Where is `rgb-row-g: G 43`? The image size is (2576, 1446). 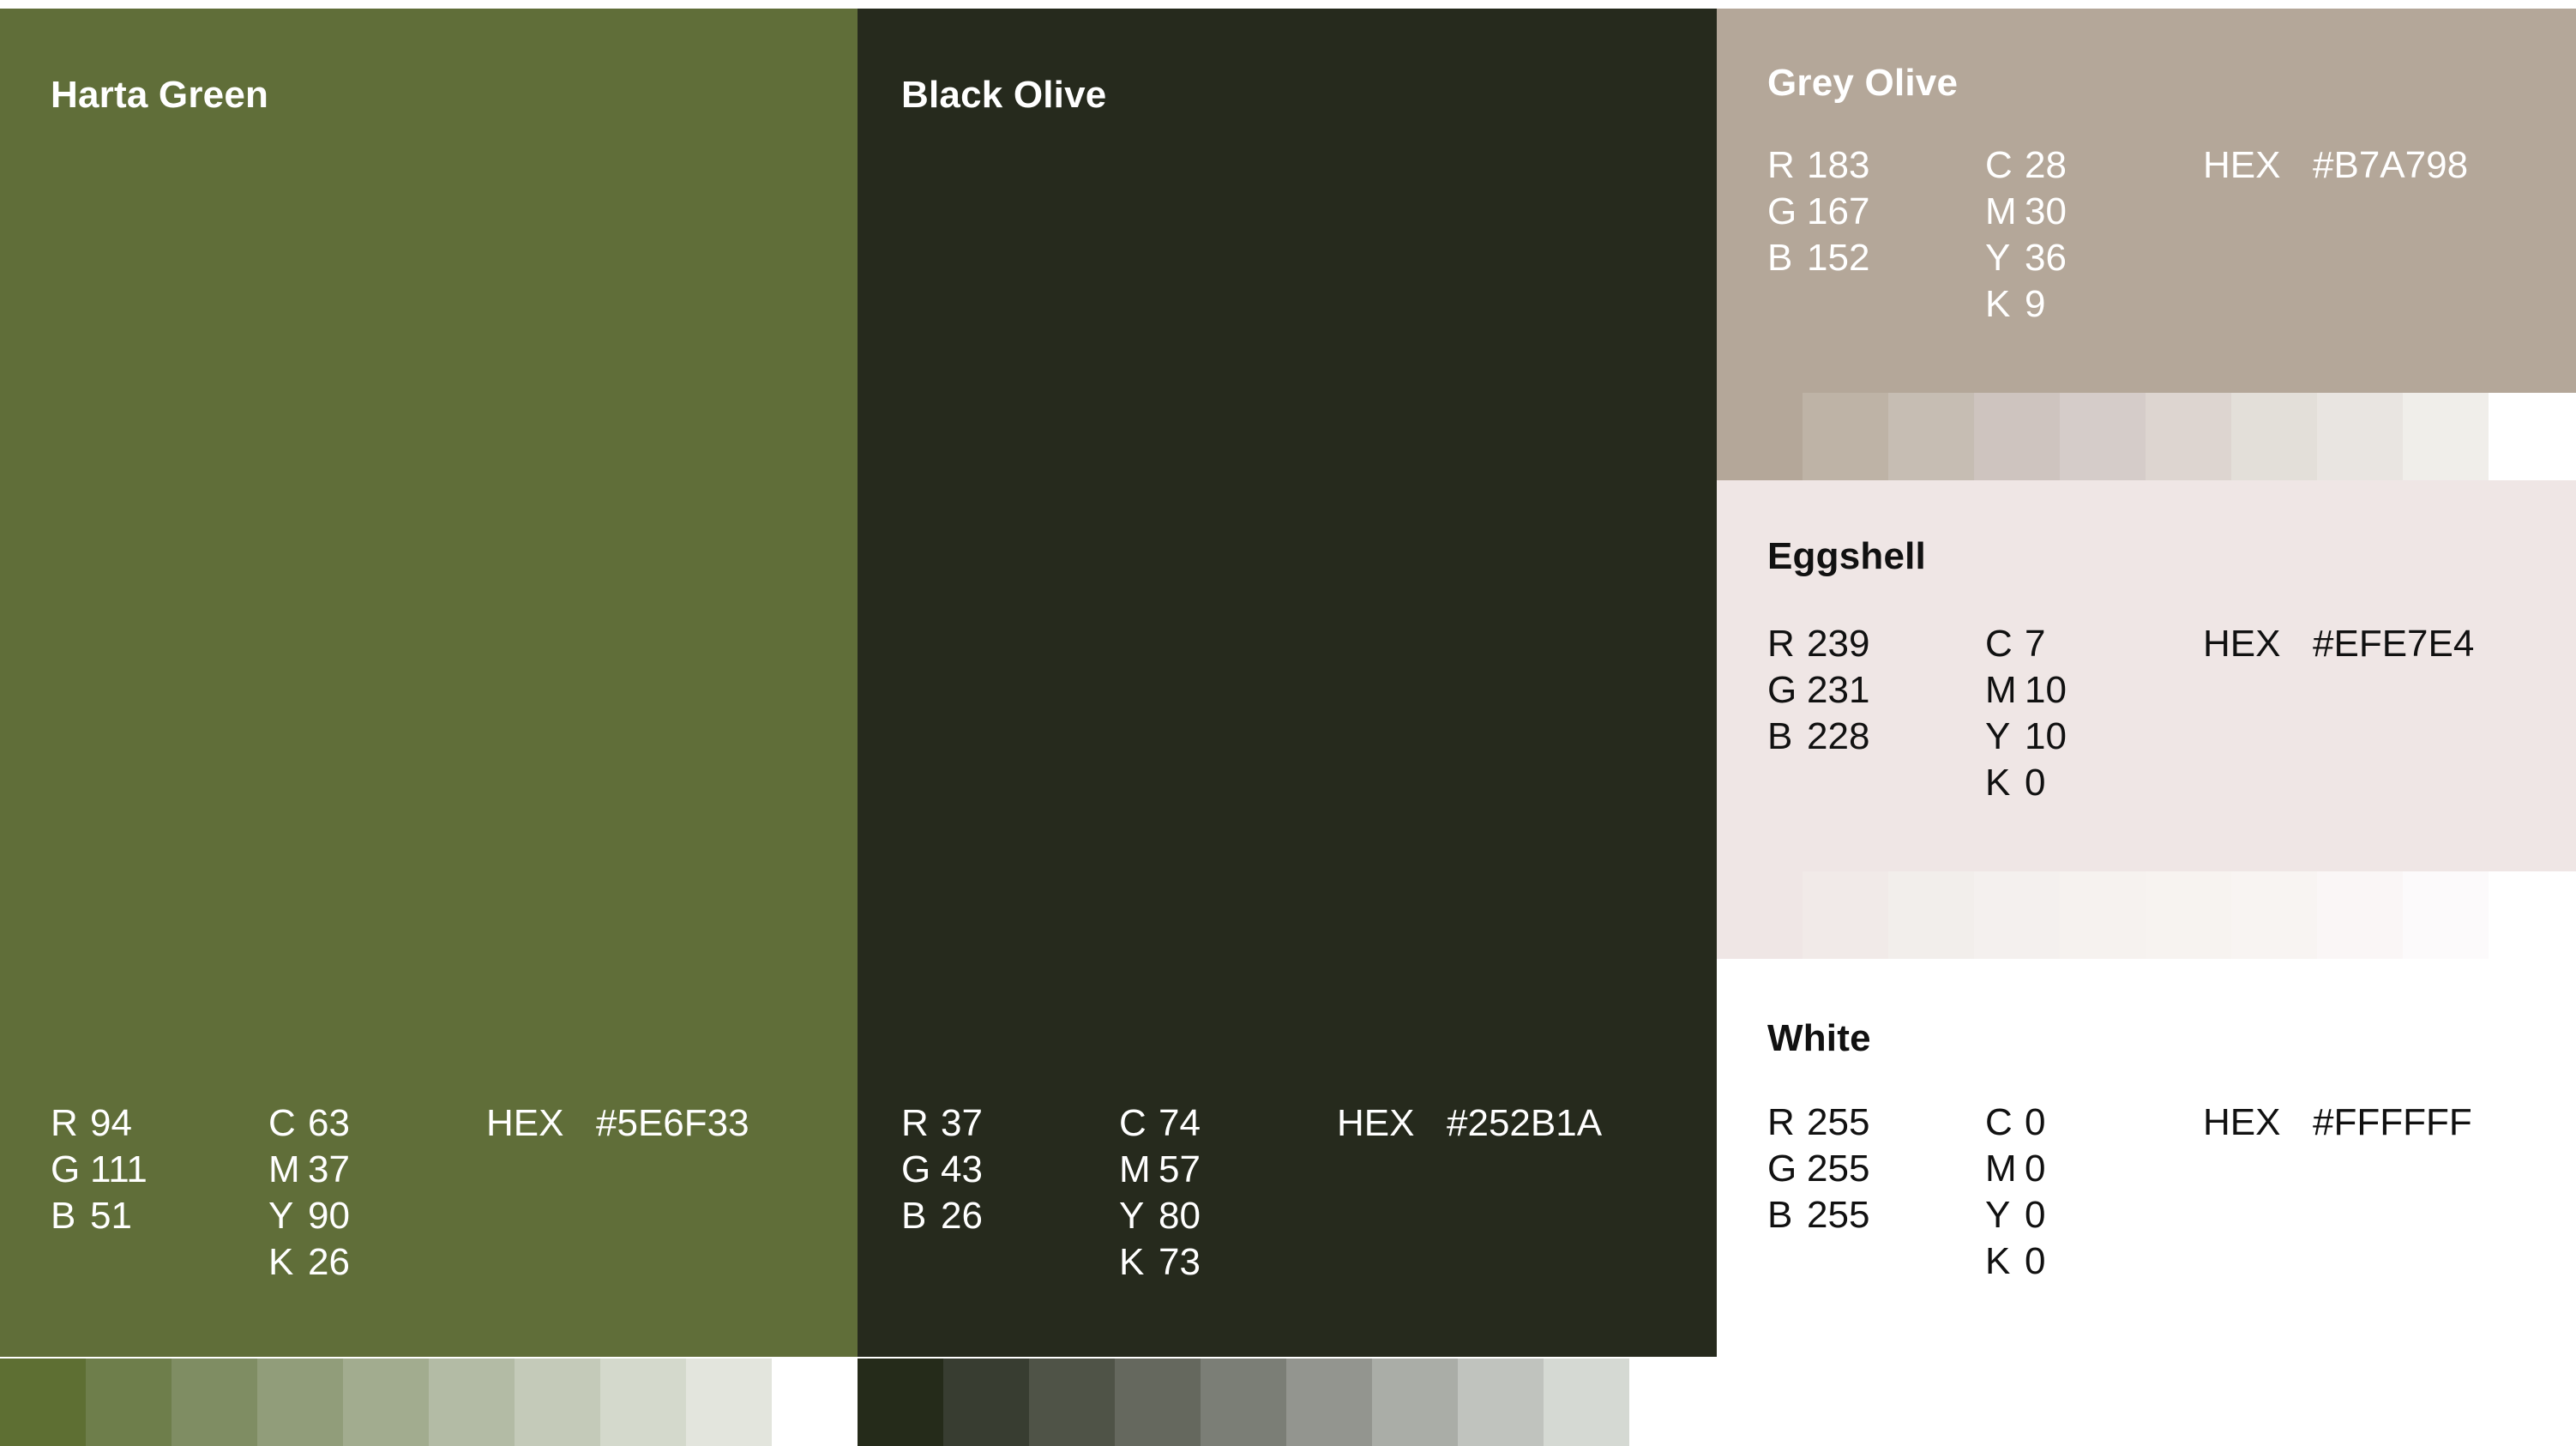
rgb-row-g: G 43 is located at coordinates (942, 1169).